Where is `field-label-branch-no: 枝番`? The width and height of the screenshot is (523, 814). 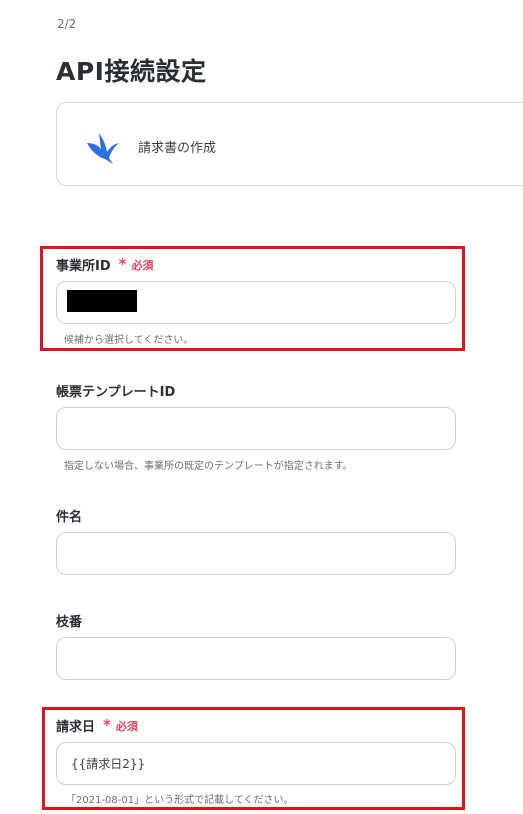 field-label-branch-no: 枝番 is located at coordinates (69, 620).